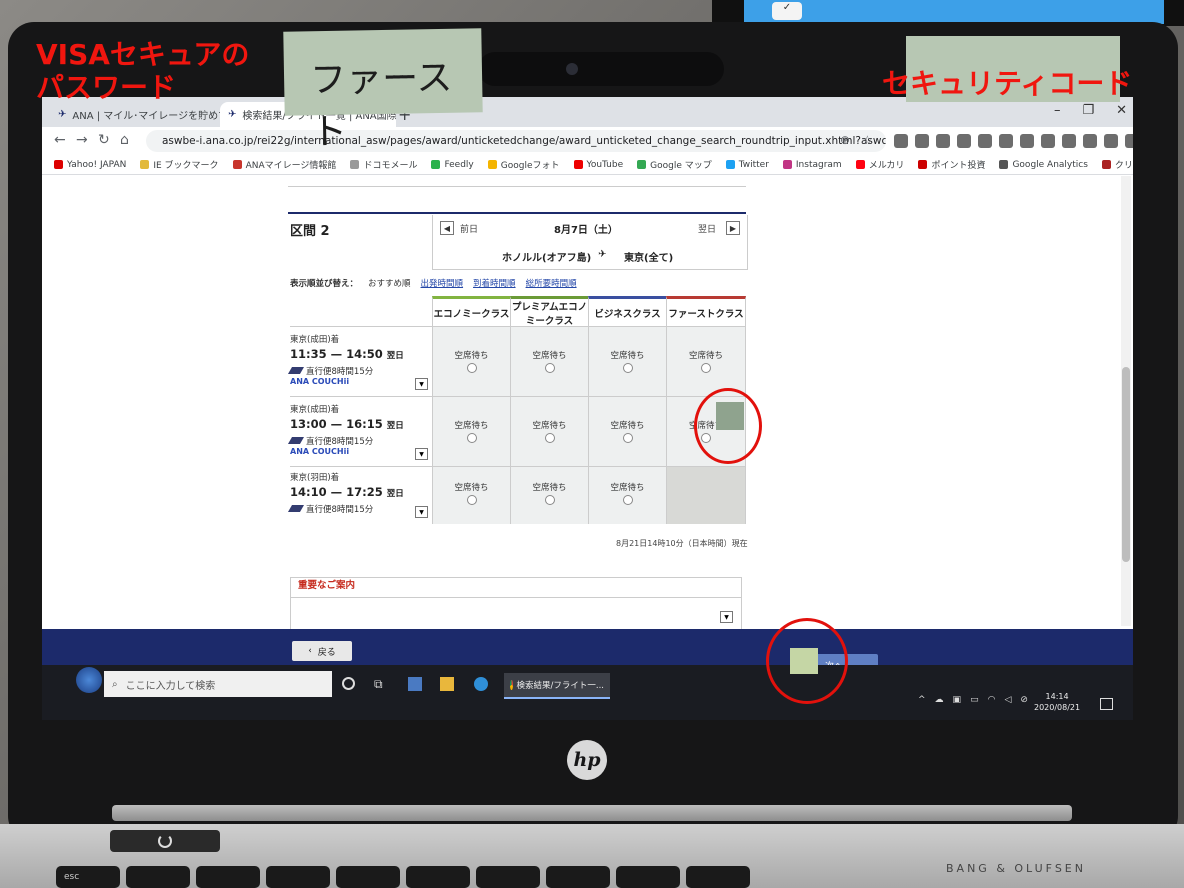 The height and width of the screenshot is (888, 1184). What do you see at coordinates (1007, 700) in the screenshot?
I see `volume-icon: ◁` at bounding box center [1007, 700].